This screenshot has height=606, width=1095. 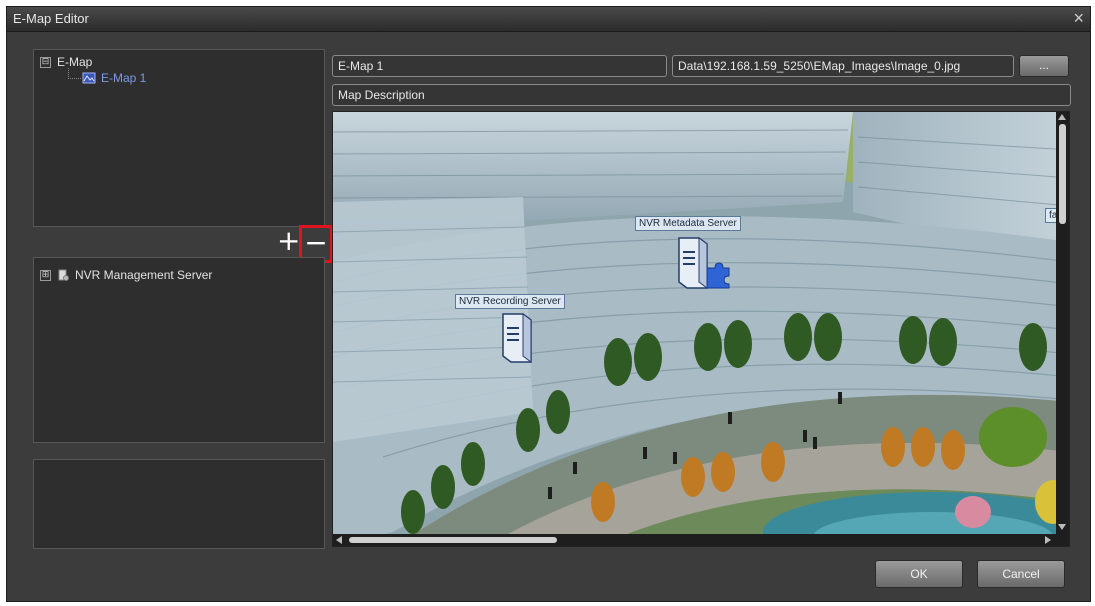 I want to click on map-device-nvr-recording-server, so click(x=519, y=337).